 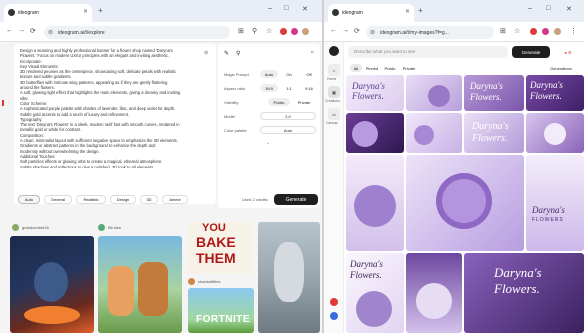 I want to click on aspect-16-9: 16:9, so click(x=269, y=88).